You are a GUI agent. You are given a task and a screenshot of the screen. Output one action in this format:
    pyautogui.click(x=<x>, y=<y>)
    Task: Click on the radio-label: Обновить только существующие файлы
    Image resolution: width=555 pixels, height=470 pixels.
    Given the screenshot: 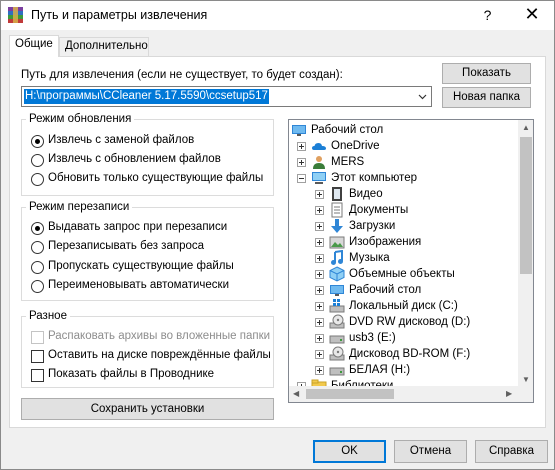 What is the action you would take?
    pyautogui.click(x=155, y=178)
    